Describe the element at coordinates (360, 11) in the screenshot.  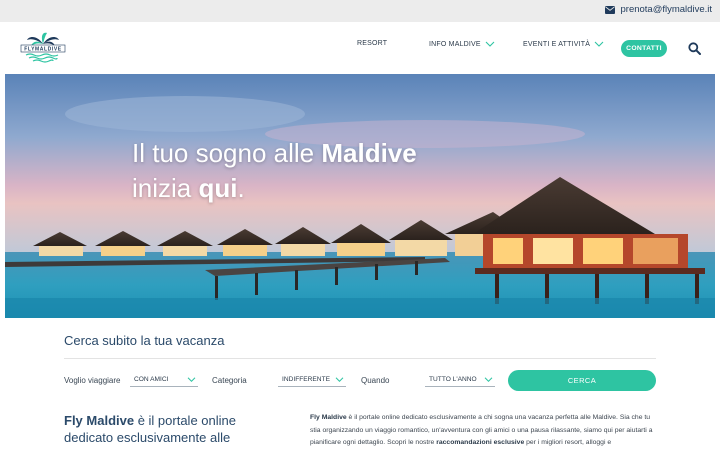
I see `top-bar: prenota@flymaldive.it` at that location.